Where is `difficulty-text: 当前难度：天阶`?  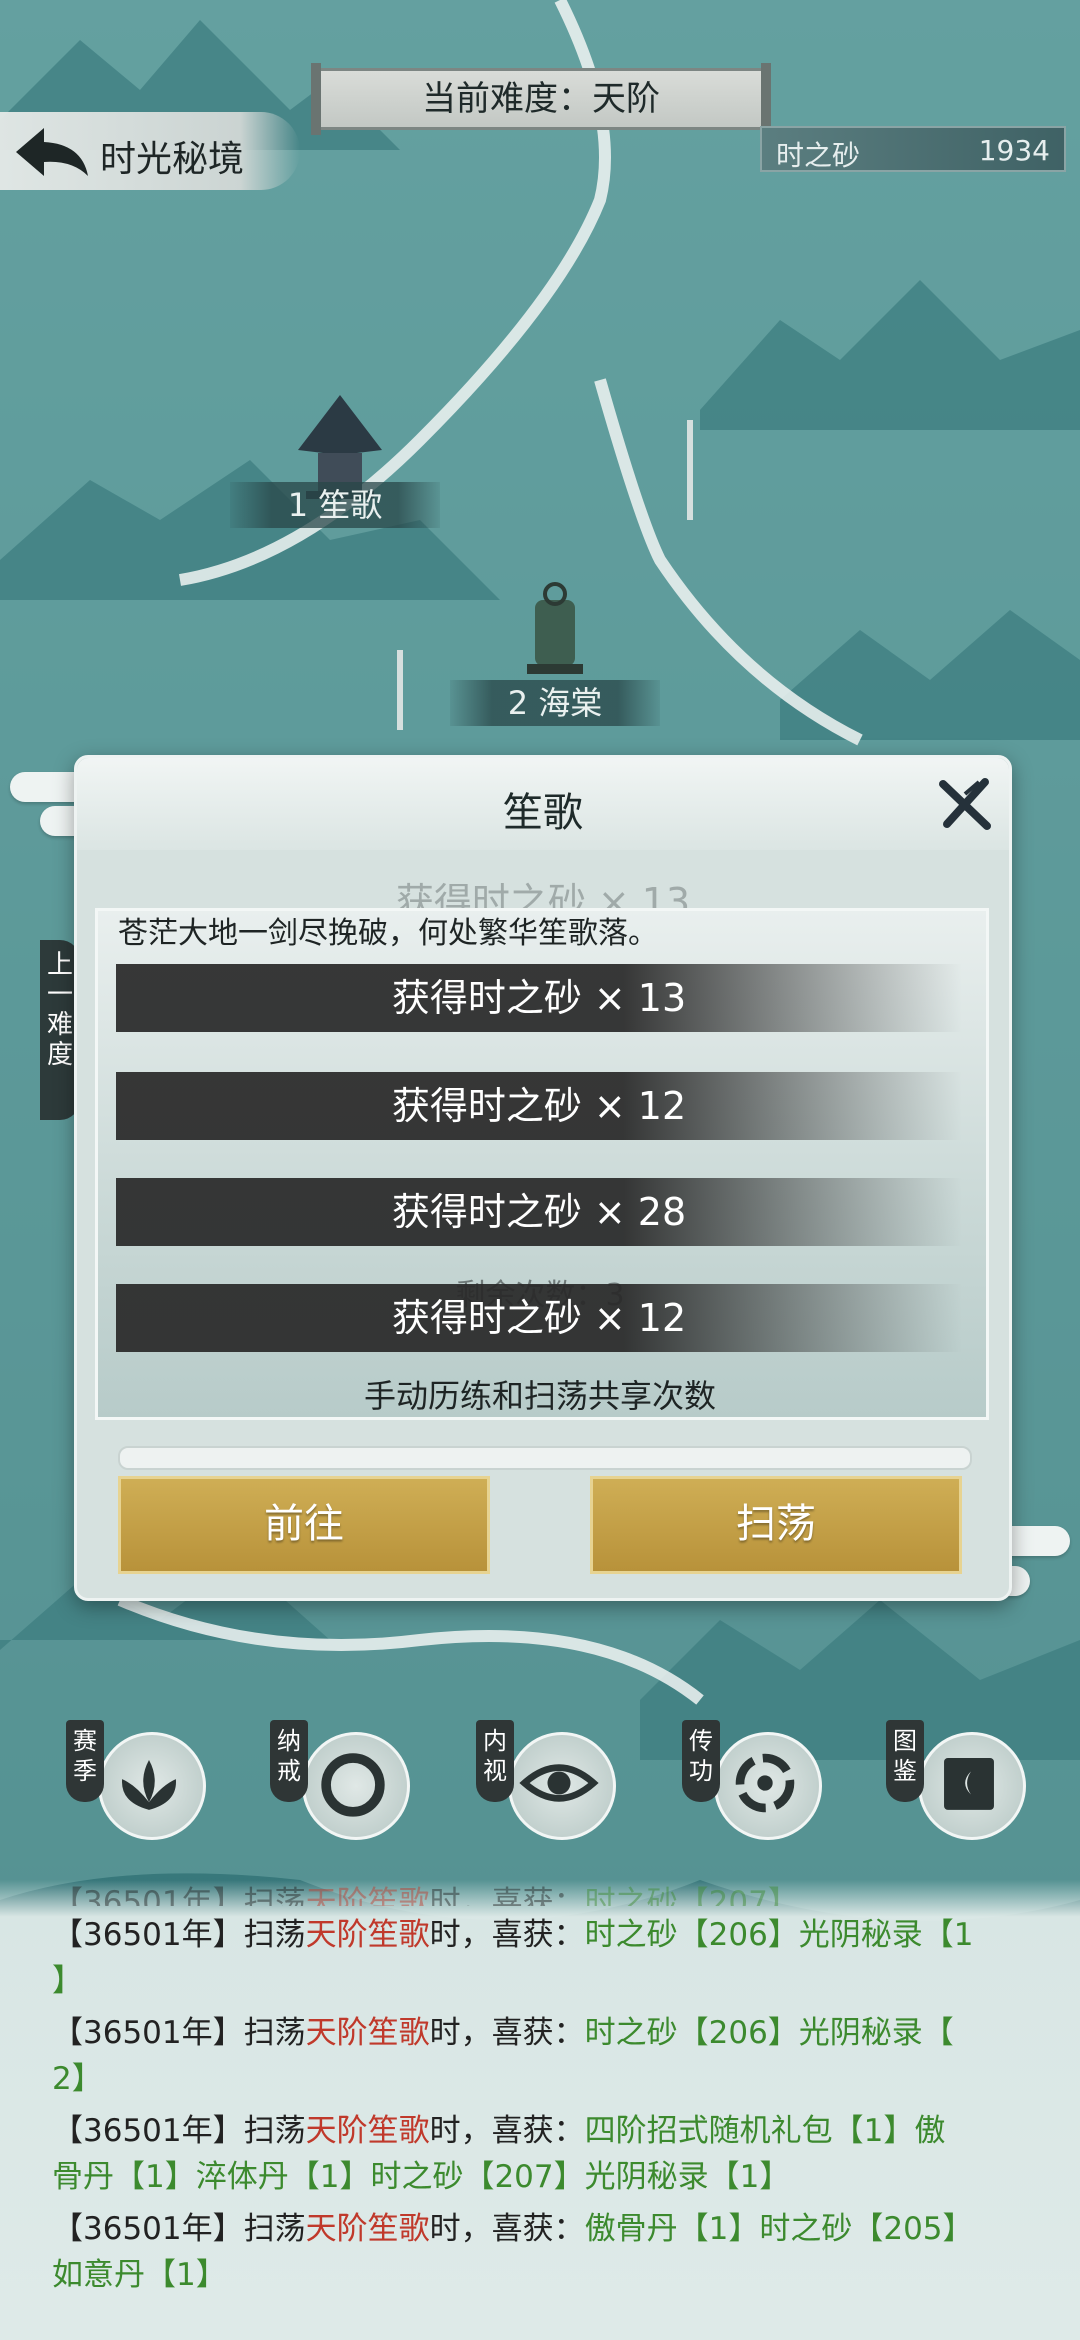 difficulty-text: 当前难度：天阶 is located at coordinates (541, 99).